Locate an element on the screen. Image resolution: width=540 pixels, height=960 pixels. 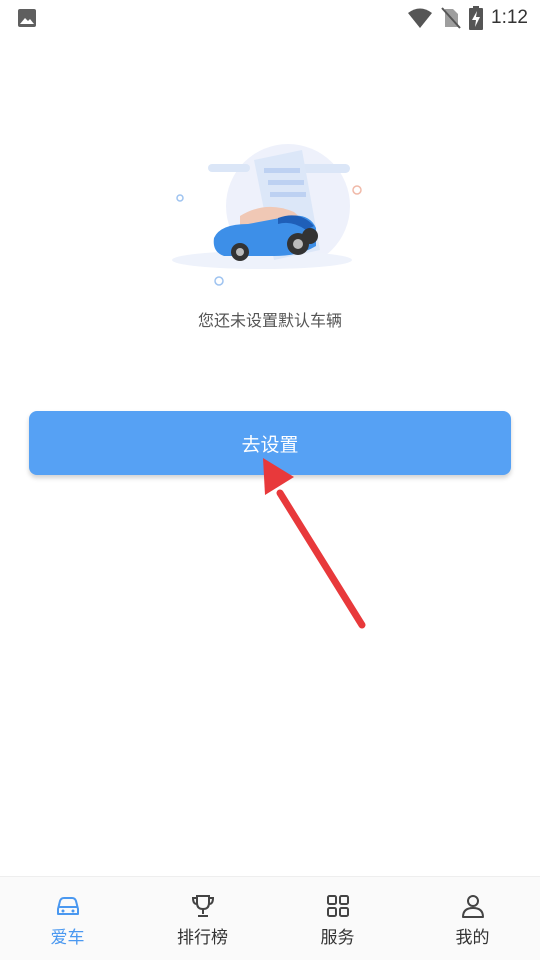
nav-label-ranking: 排行榜 is located at coordinates (202, 938).